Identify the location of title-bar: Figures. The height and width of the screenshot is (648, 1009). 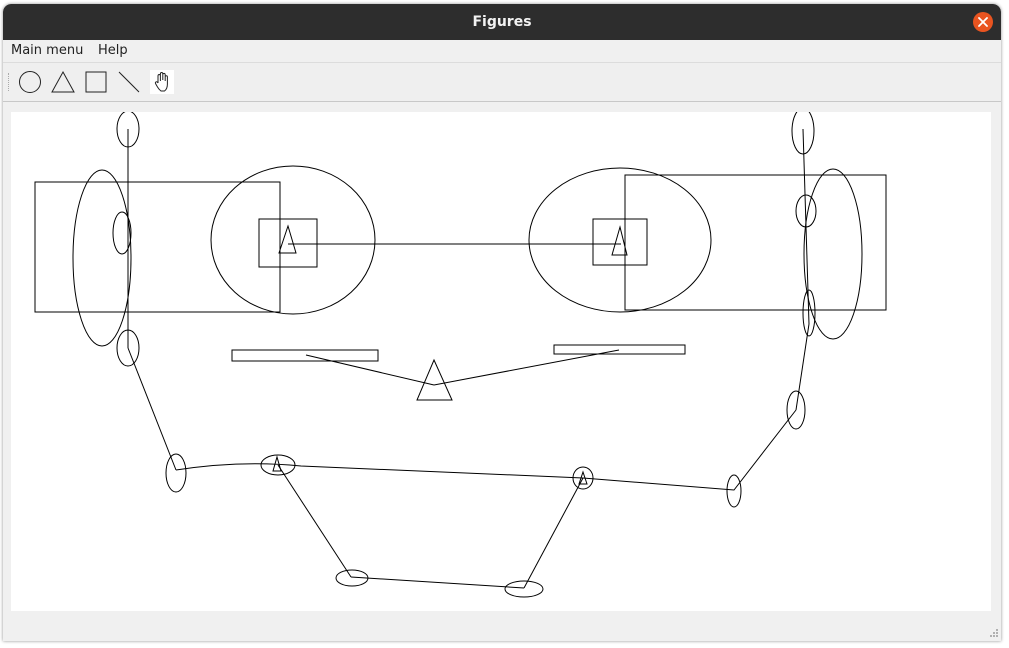
(502, 22).